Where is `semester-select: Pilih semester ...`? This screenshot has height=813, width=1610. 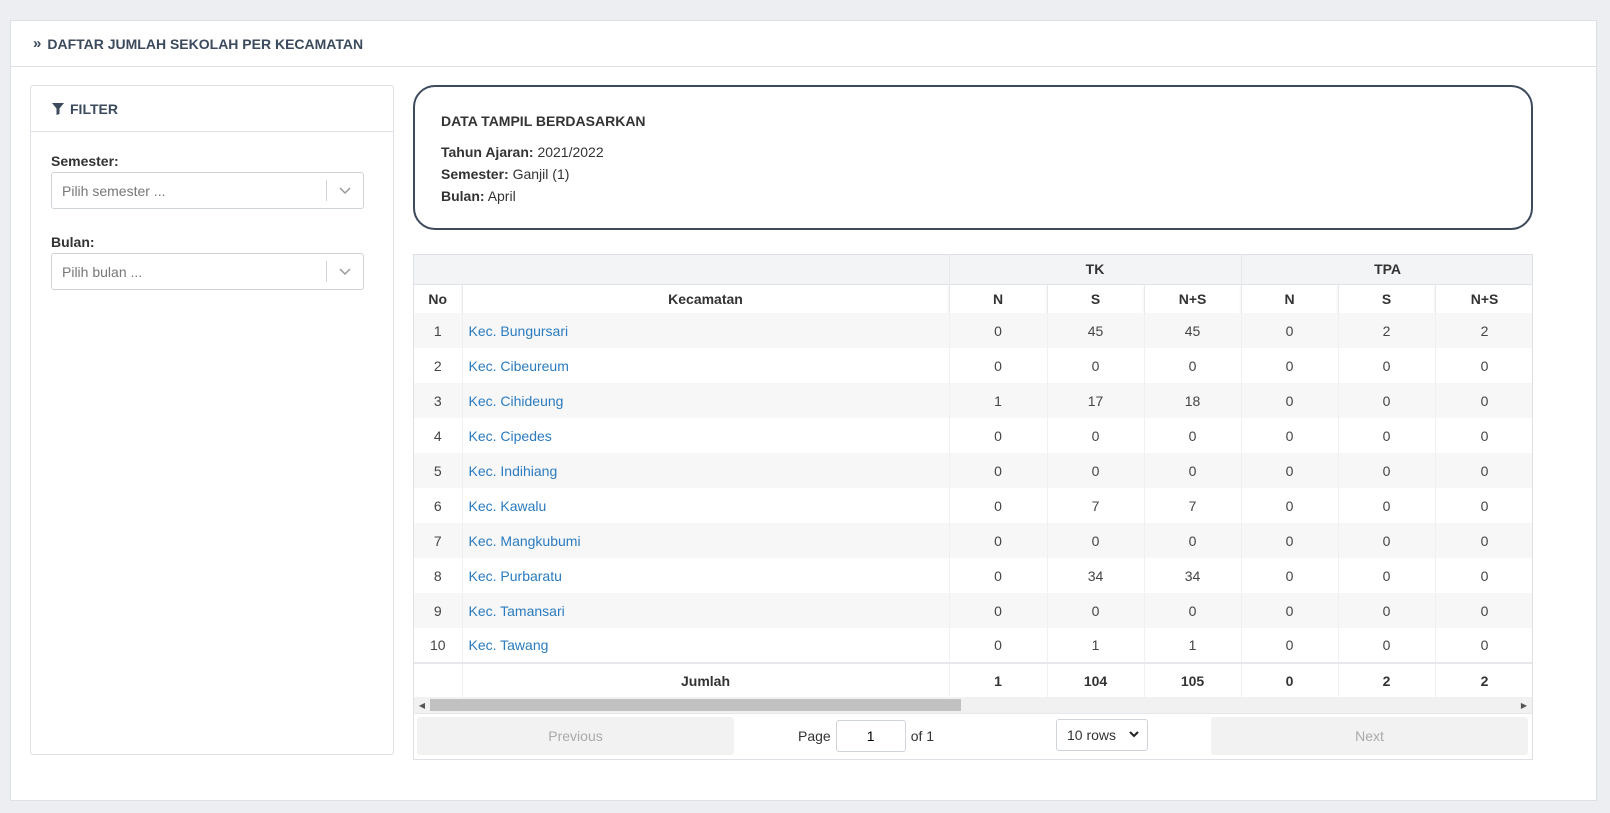
semester-select: Pilih semester ... is located at coordinates (207, 190).